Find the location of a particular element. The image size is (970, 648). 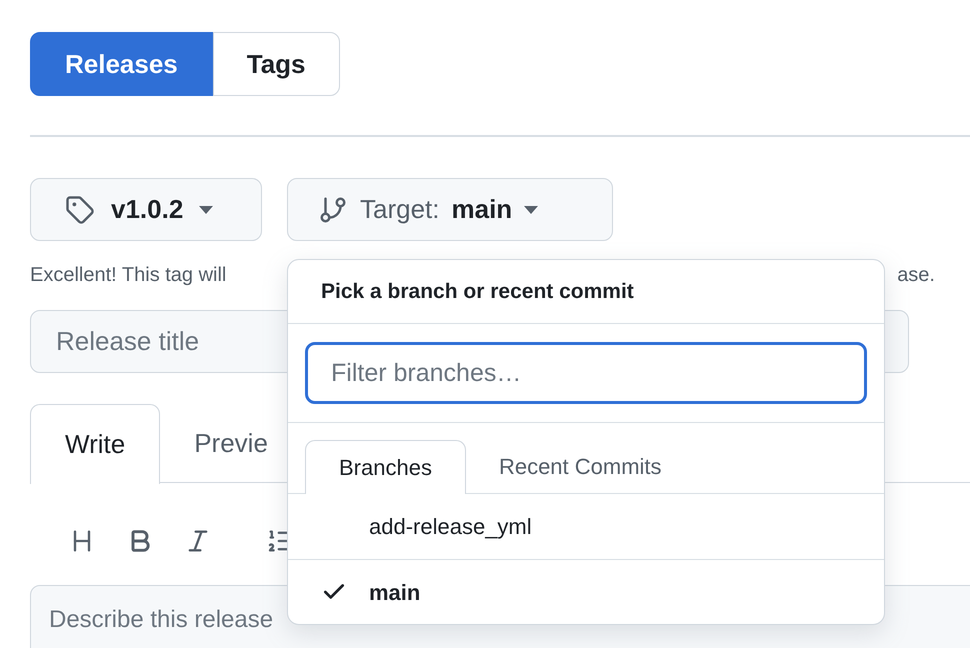

target-label: Target: is located at coordinates (400, 209).